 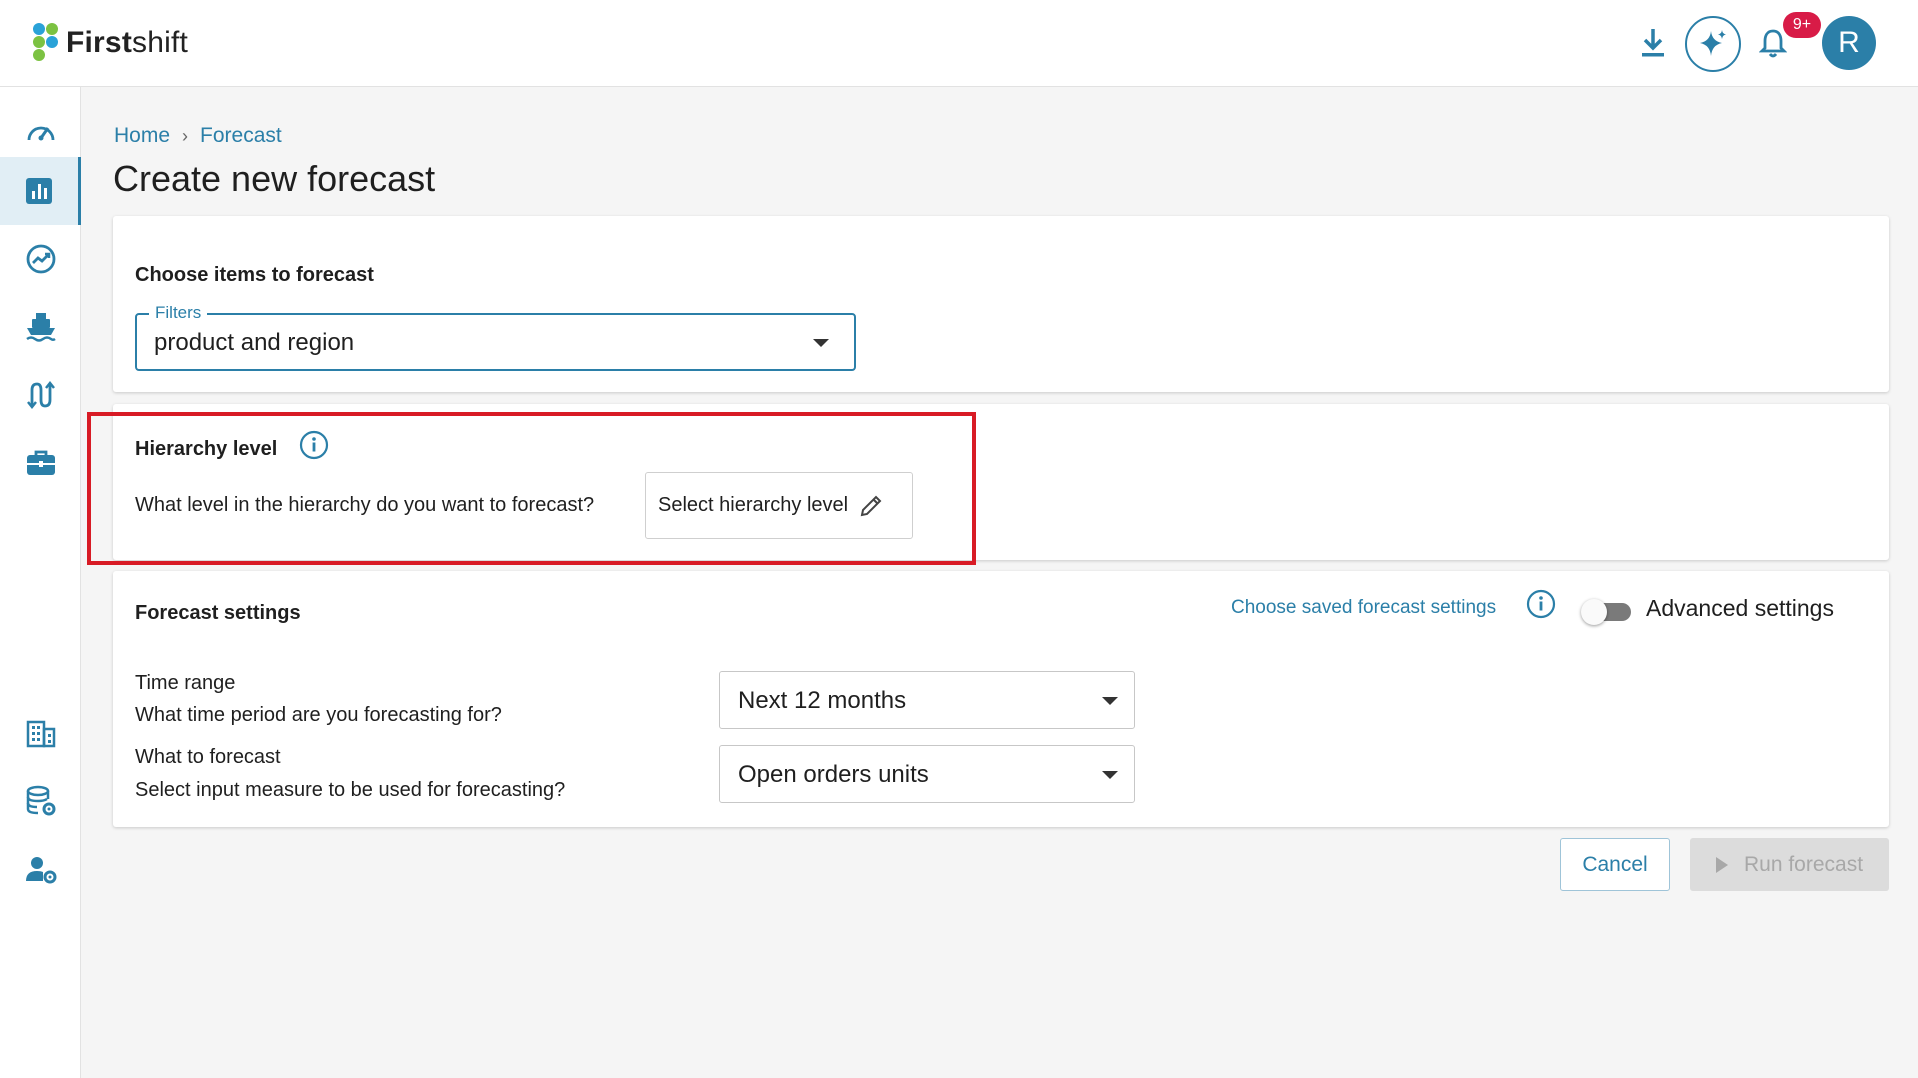 I want to click on sidebar-item-portfolio, so click(x=40, y=463).